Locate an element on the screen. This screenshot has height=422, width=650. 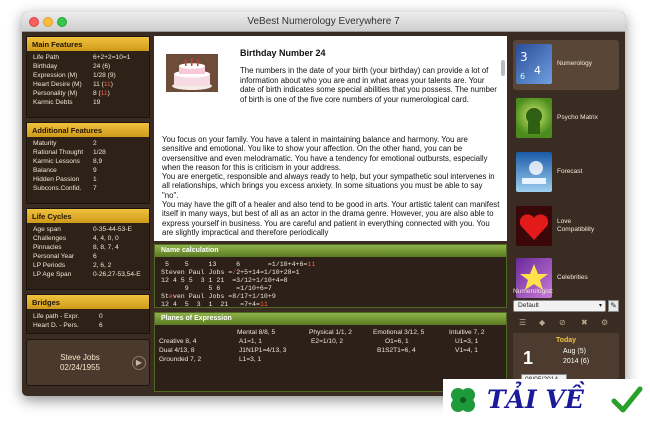
sidebar-item-psycho-matrix: Psycho Matrix is located at coordinates (566, 119).